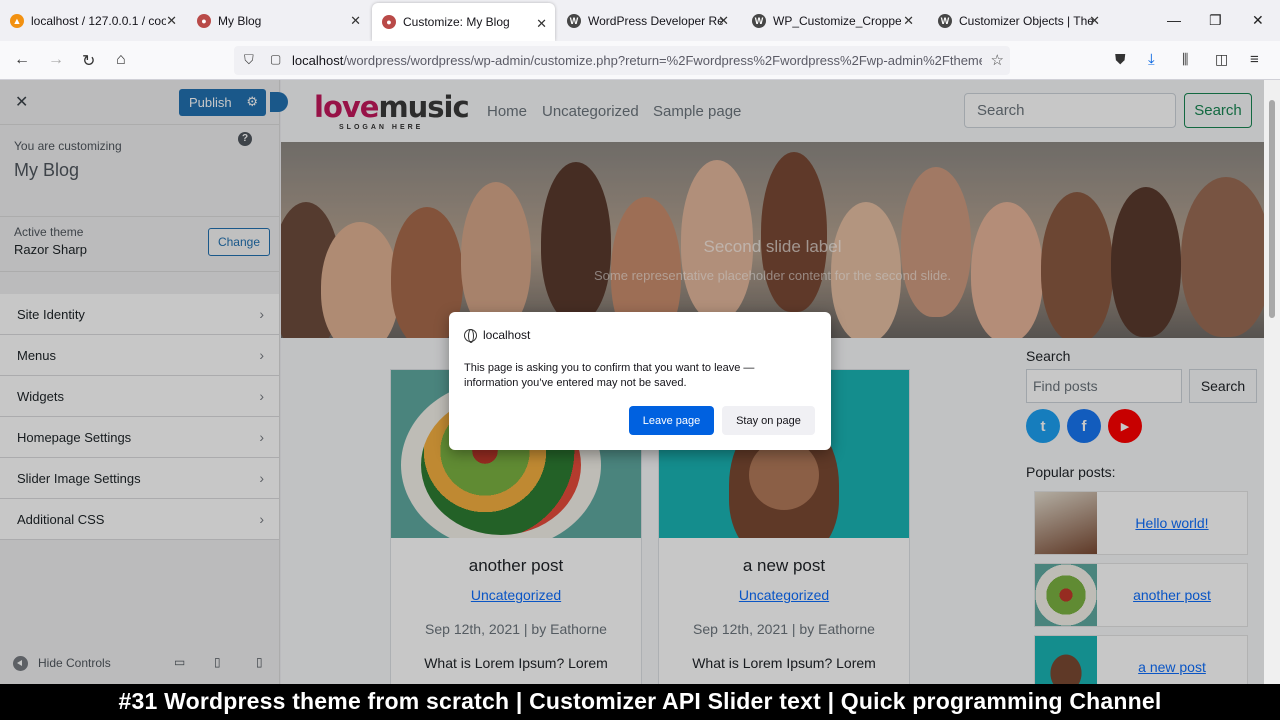 The width and height of the screenshot is (1280, 720). I want to click on url-host: localhost, so click(318, 60).